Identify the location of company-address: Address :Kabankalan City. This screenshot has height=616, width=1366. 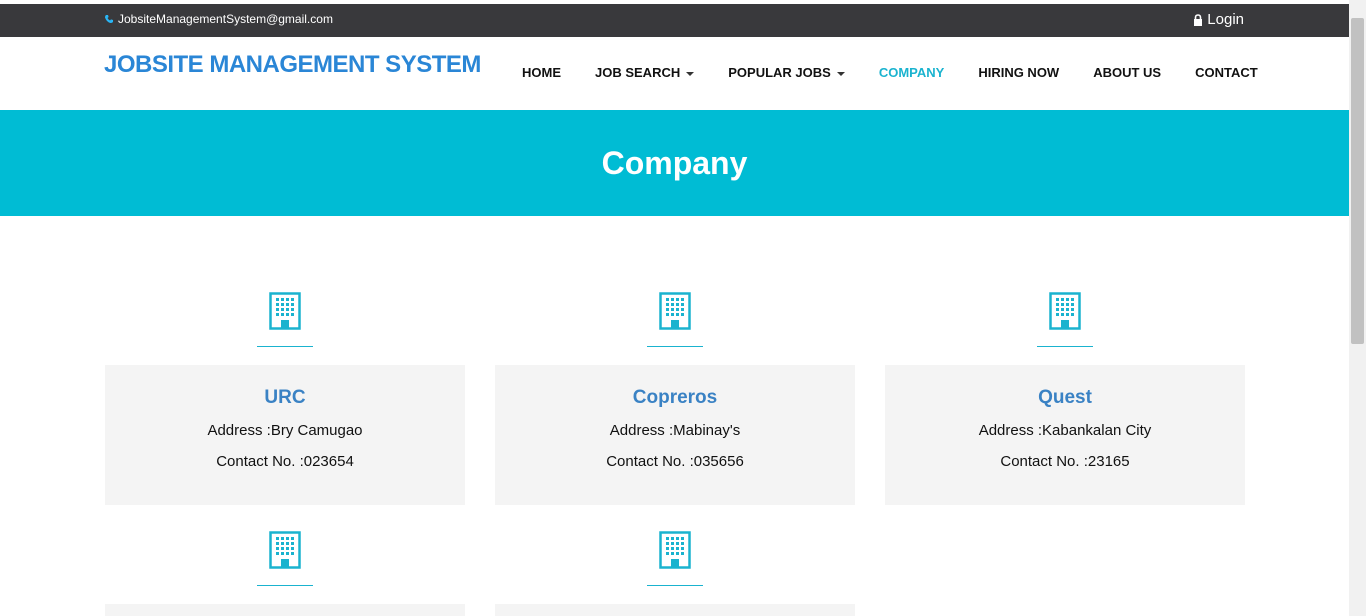
(1065, 430).